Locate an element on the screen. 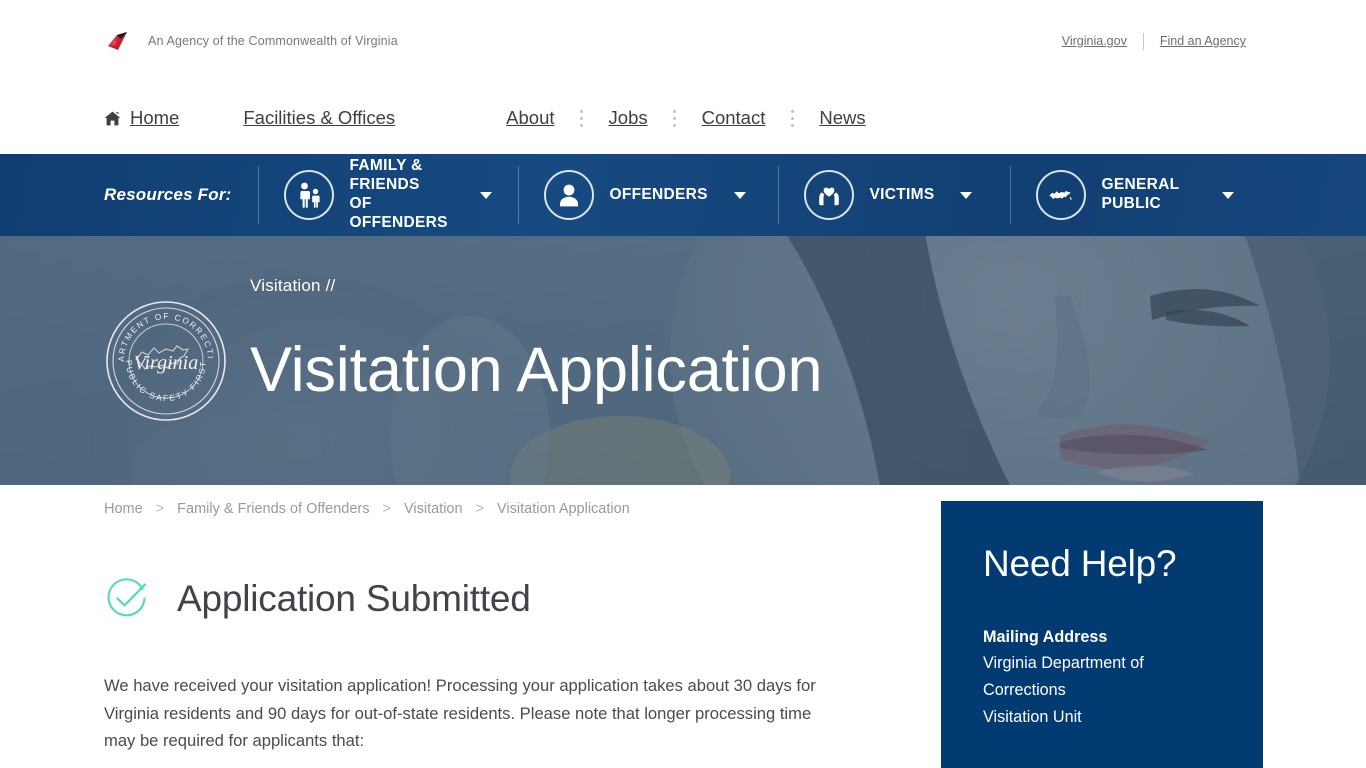 The width and height of the screenshot is (1366, 768). find-an-agency-link: Find an Agency is located at coordinates (1203, 41).